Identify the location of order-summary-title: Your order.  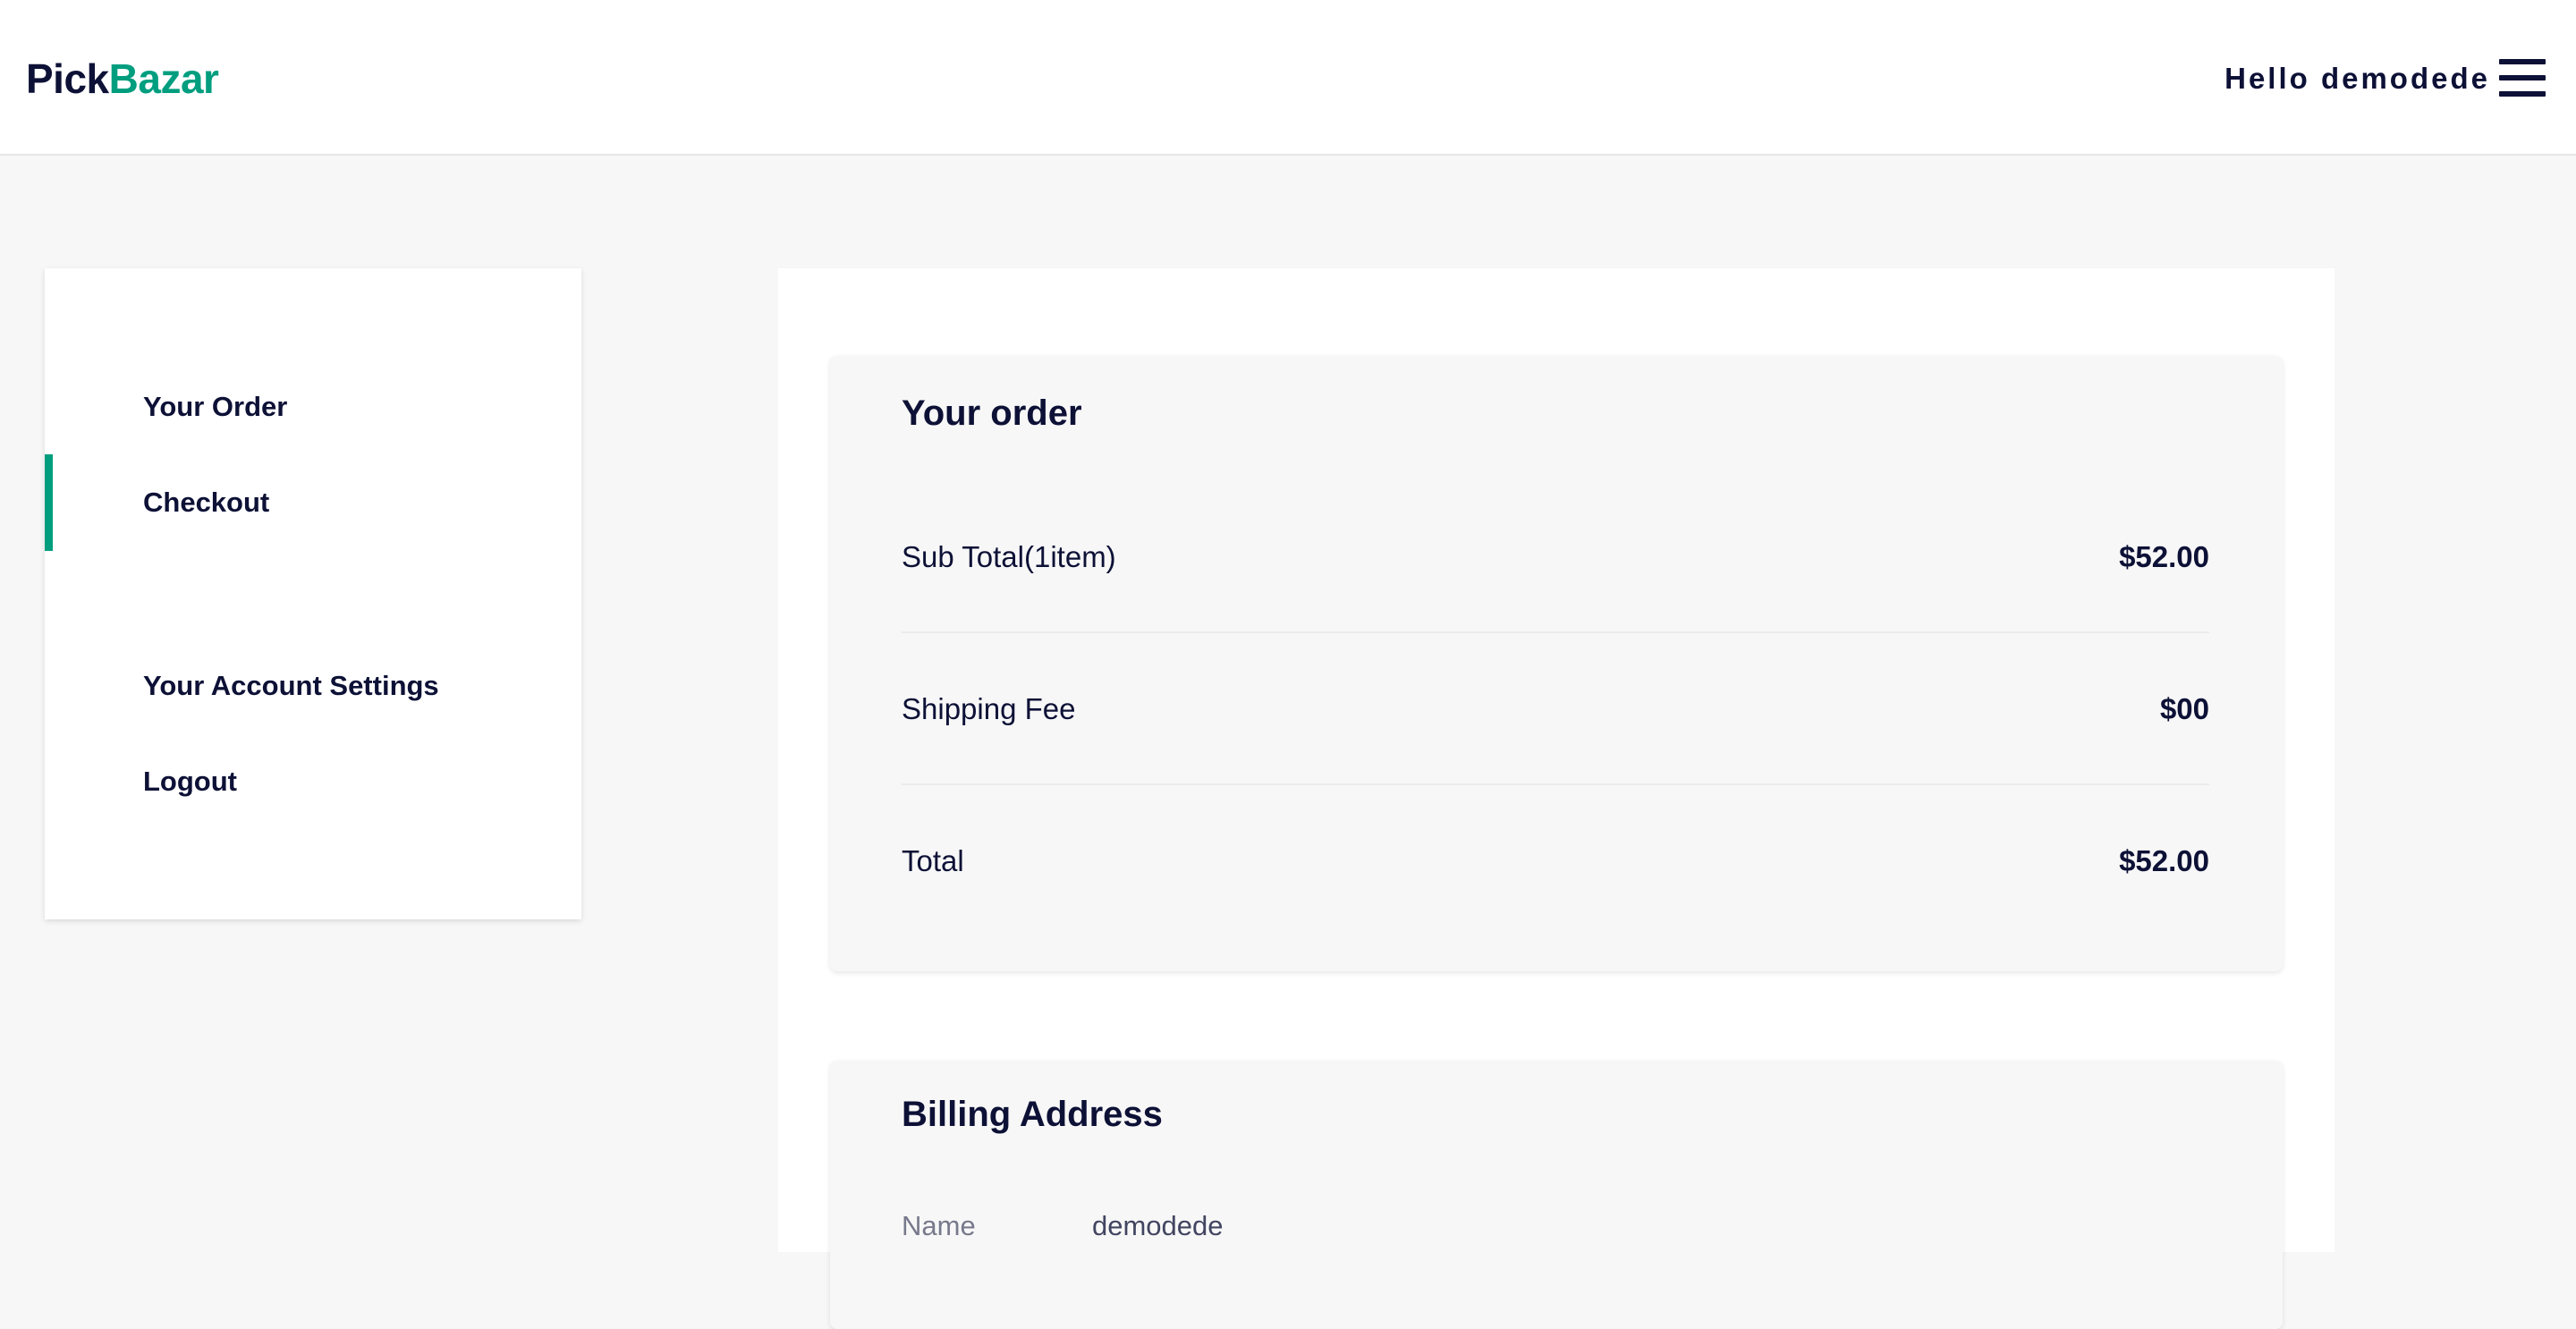
(992, 413).